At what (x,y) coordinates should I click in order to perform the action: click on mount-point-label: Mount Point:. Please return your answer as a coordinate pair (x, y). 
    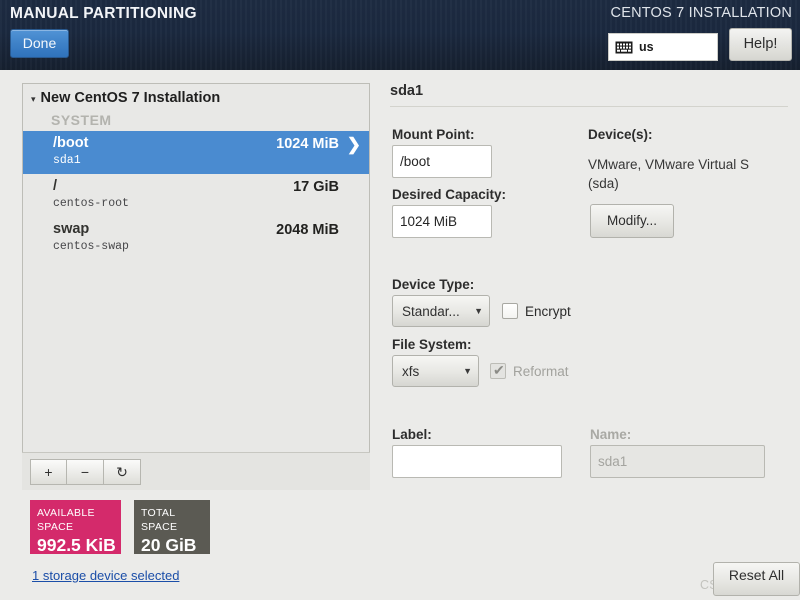
    Looking at the image, I should click on (433, 134).